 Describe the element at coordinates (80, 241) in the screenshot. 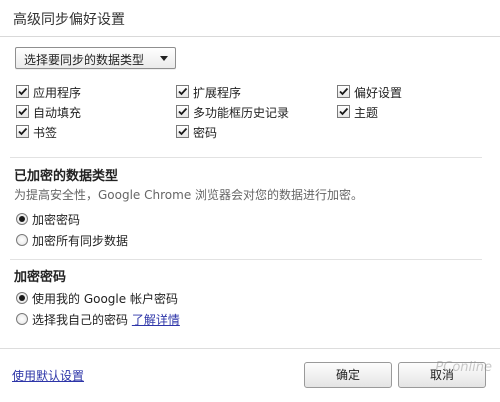

I see `radio-label: 加密所有同步数据` at that location.